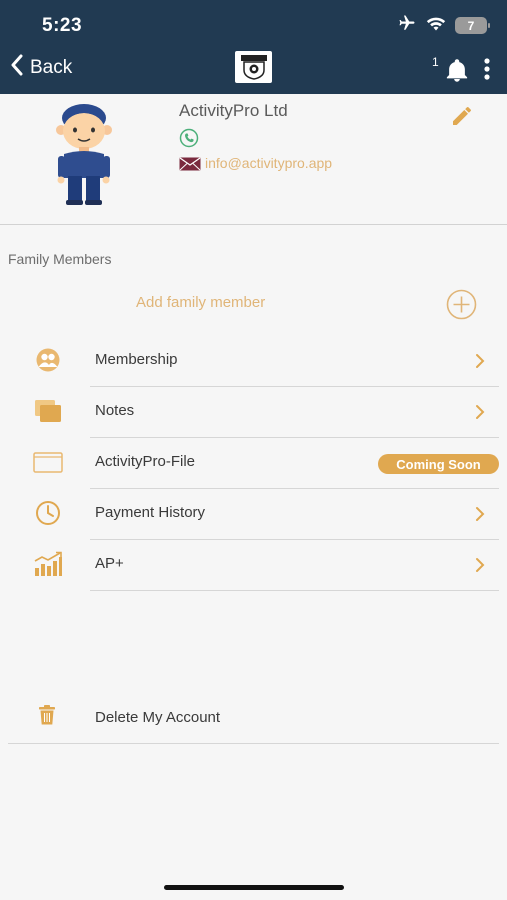  What do you see at coordinates (253, 47) in the screenshot?
I see `app-header: 5:23 7 Back 1` at bounding box center [253, 47].